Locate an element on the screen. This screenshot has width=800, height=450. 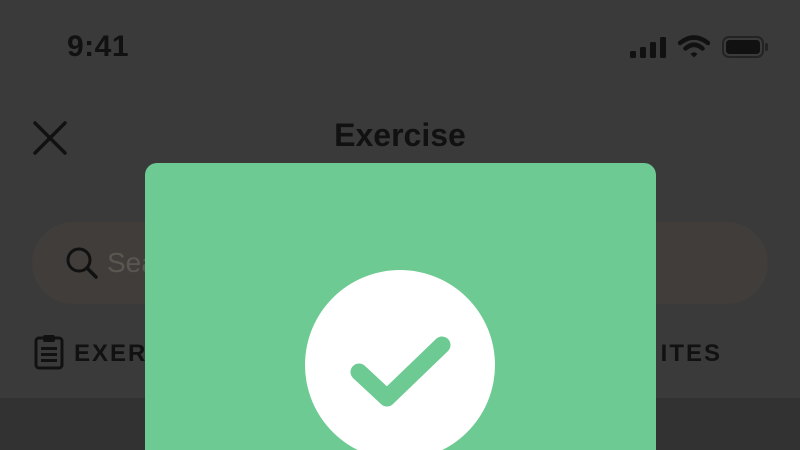
clipboard-icon is located at coordinates (49, 354).